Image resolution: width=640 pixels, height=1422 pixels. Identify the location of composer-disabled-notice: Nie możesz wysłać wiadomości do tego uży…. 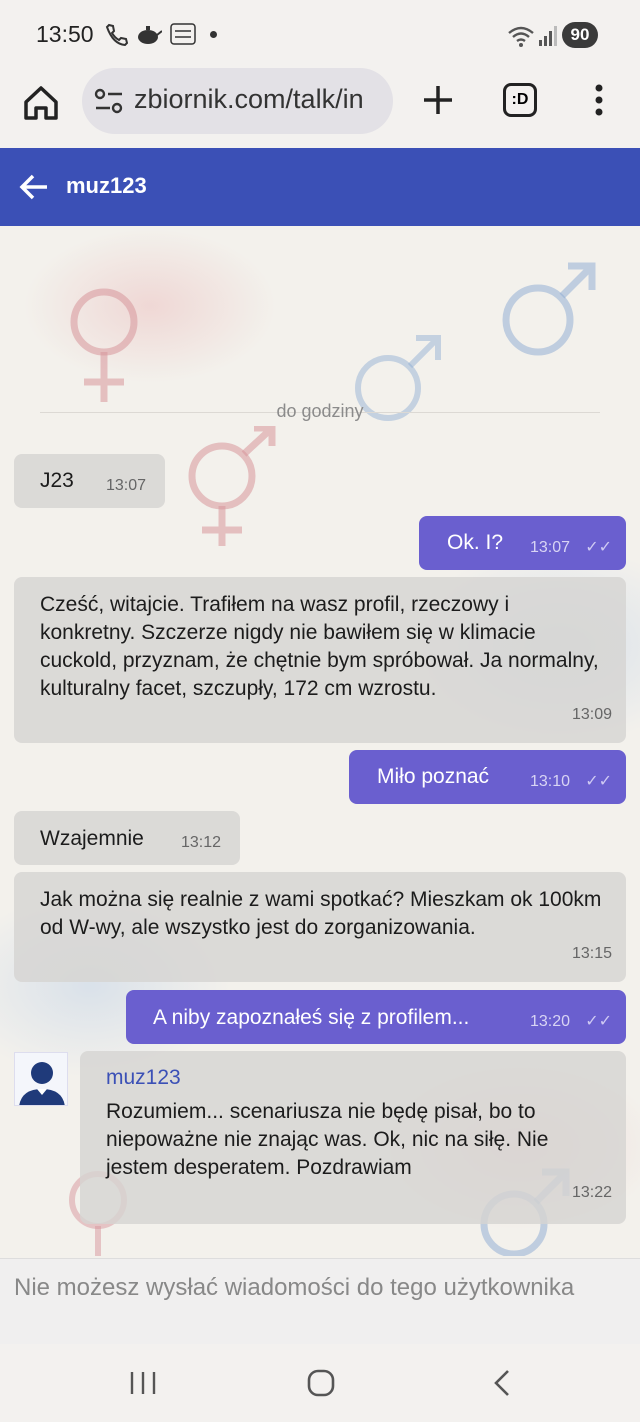
(320, 1301).